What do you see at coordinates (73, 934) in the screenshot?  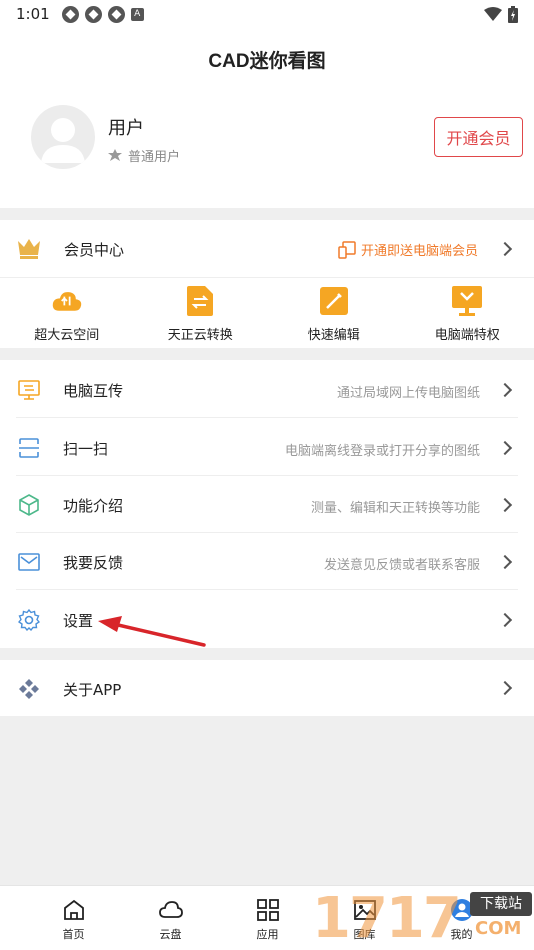 I see `nav-label: 首页` at bounding box center [73, 934].